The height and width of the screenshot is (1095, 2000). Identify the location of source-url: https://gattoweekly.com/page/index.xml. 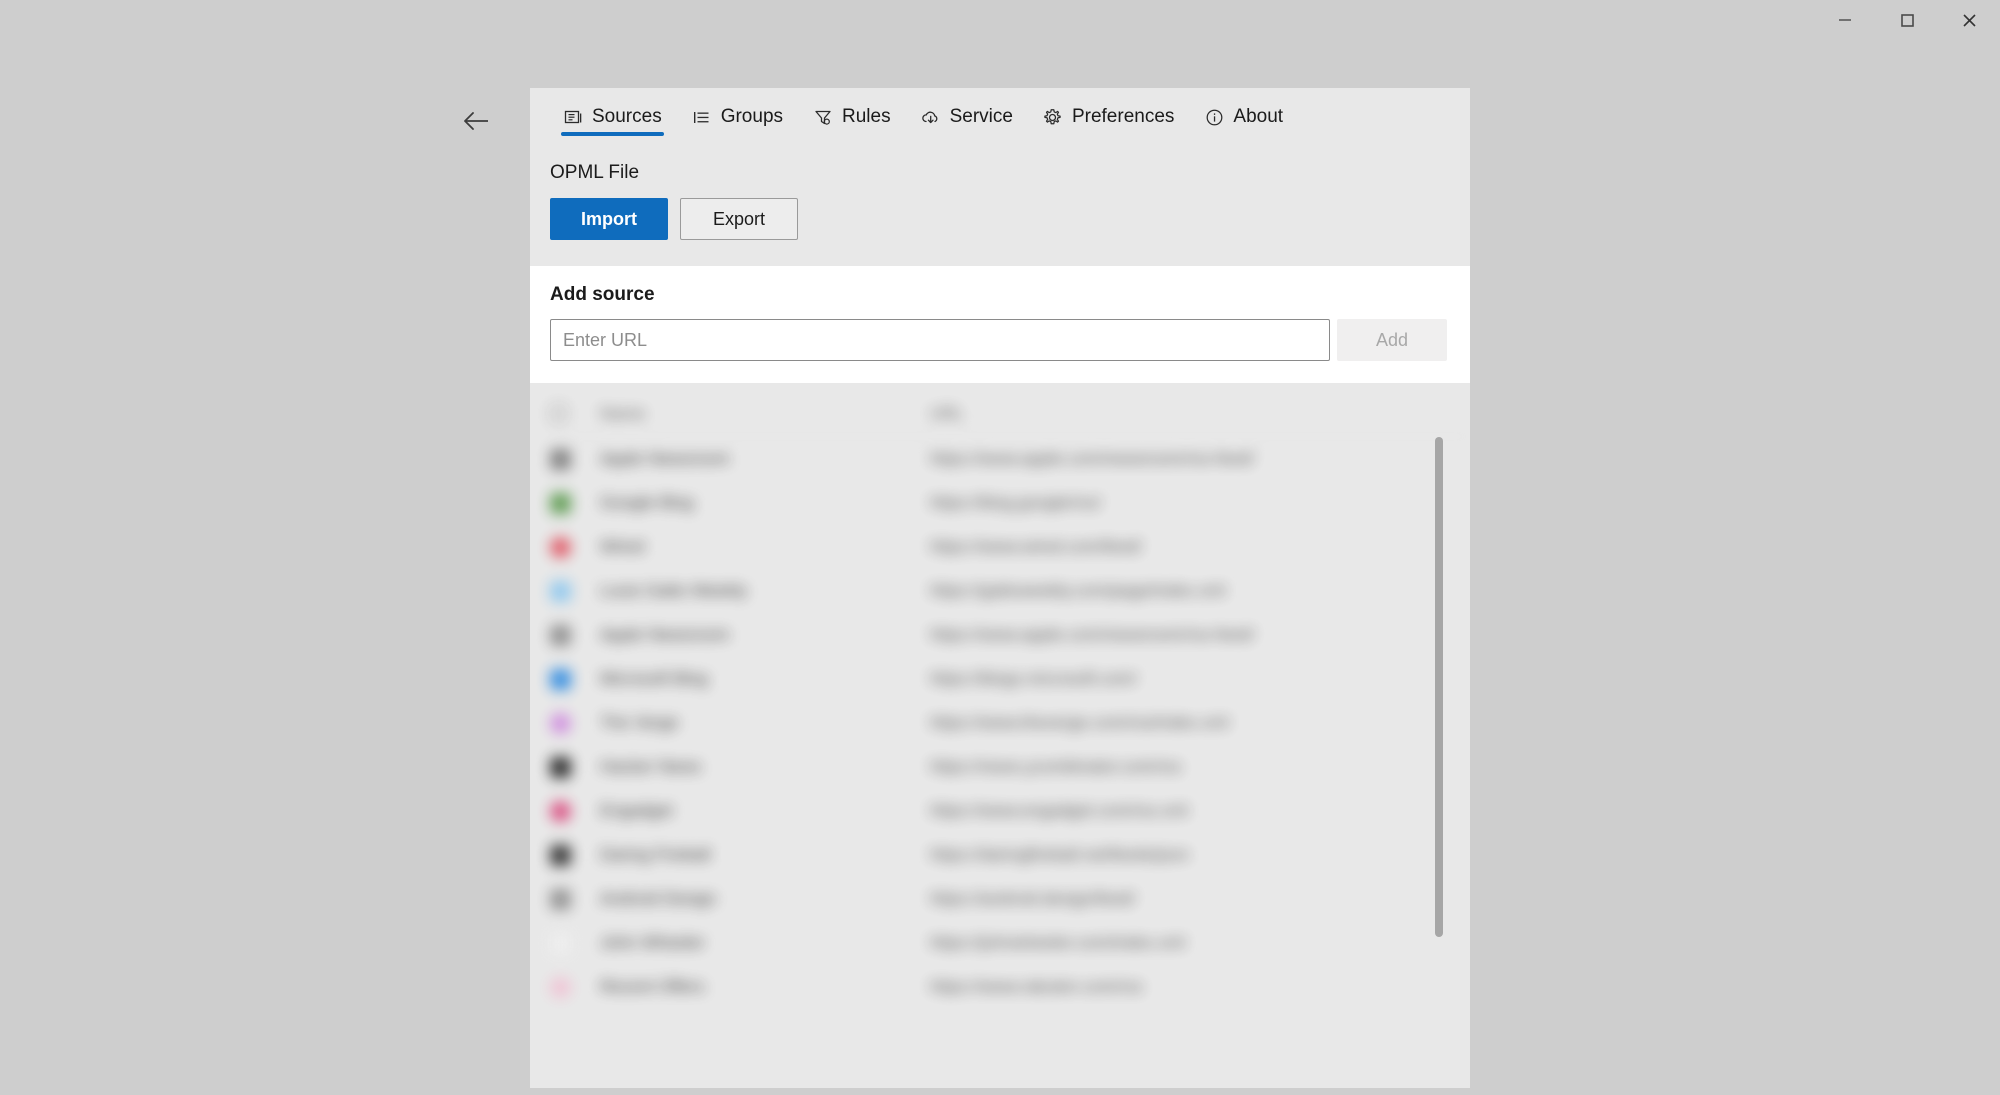
(1078, 590).